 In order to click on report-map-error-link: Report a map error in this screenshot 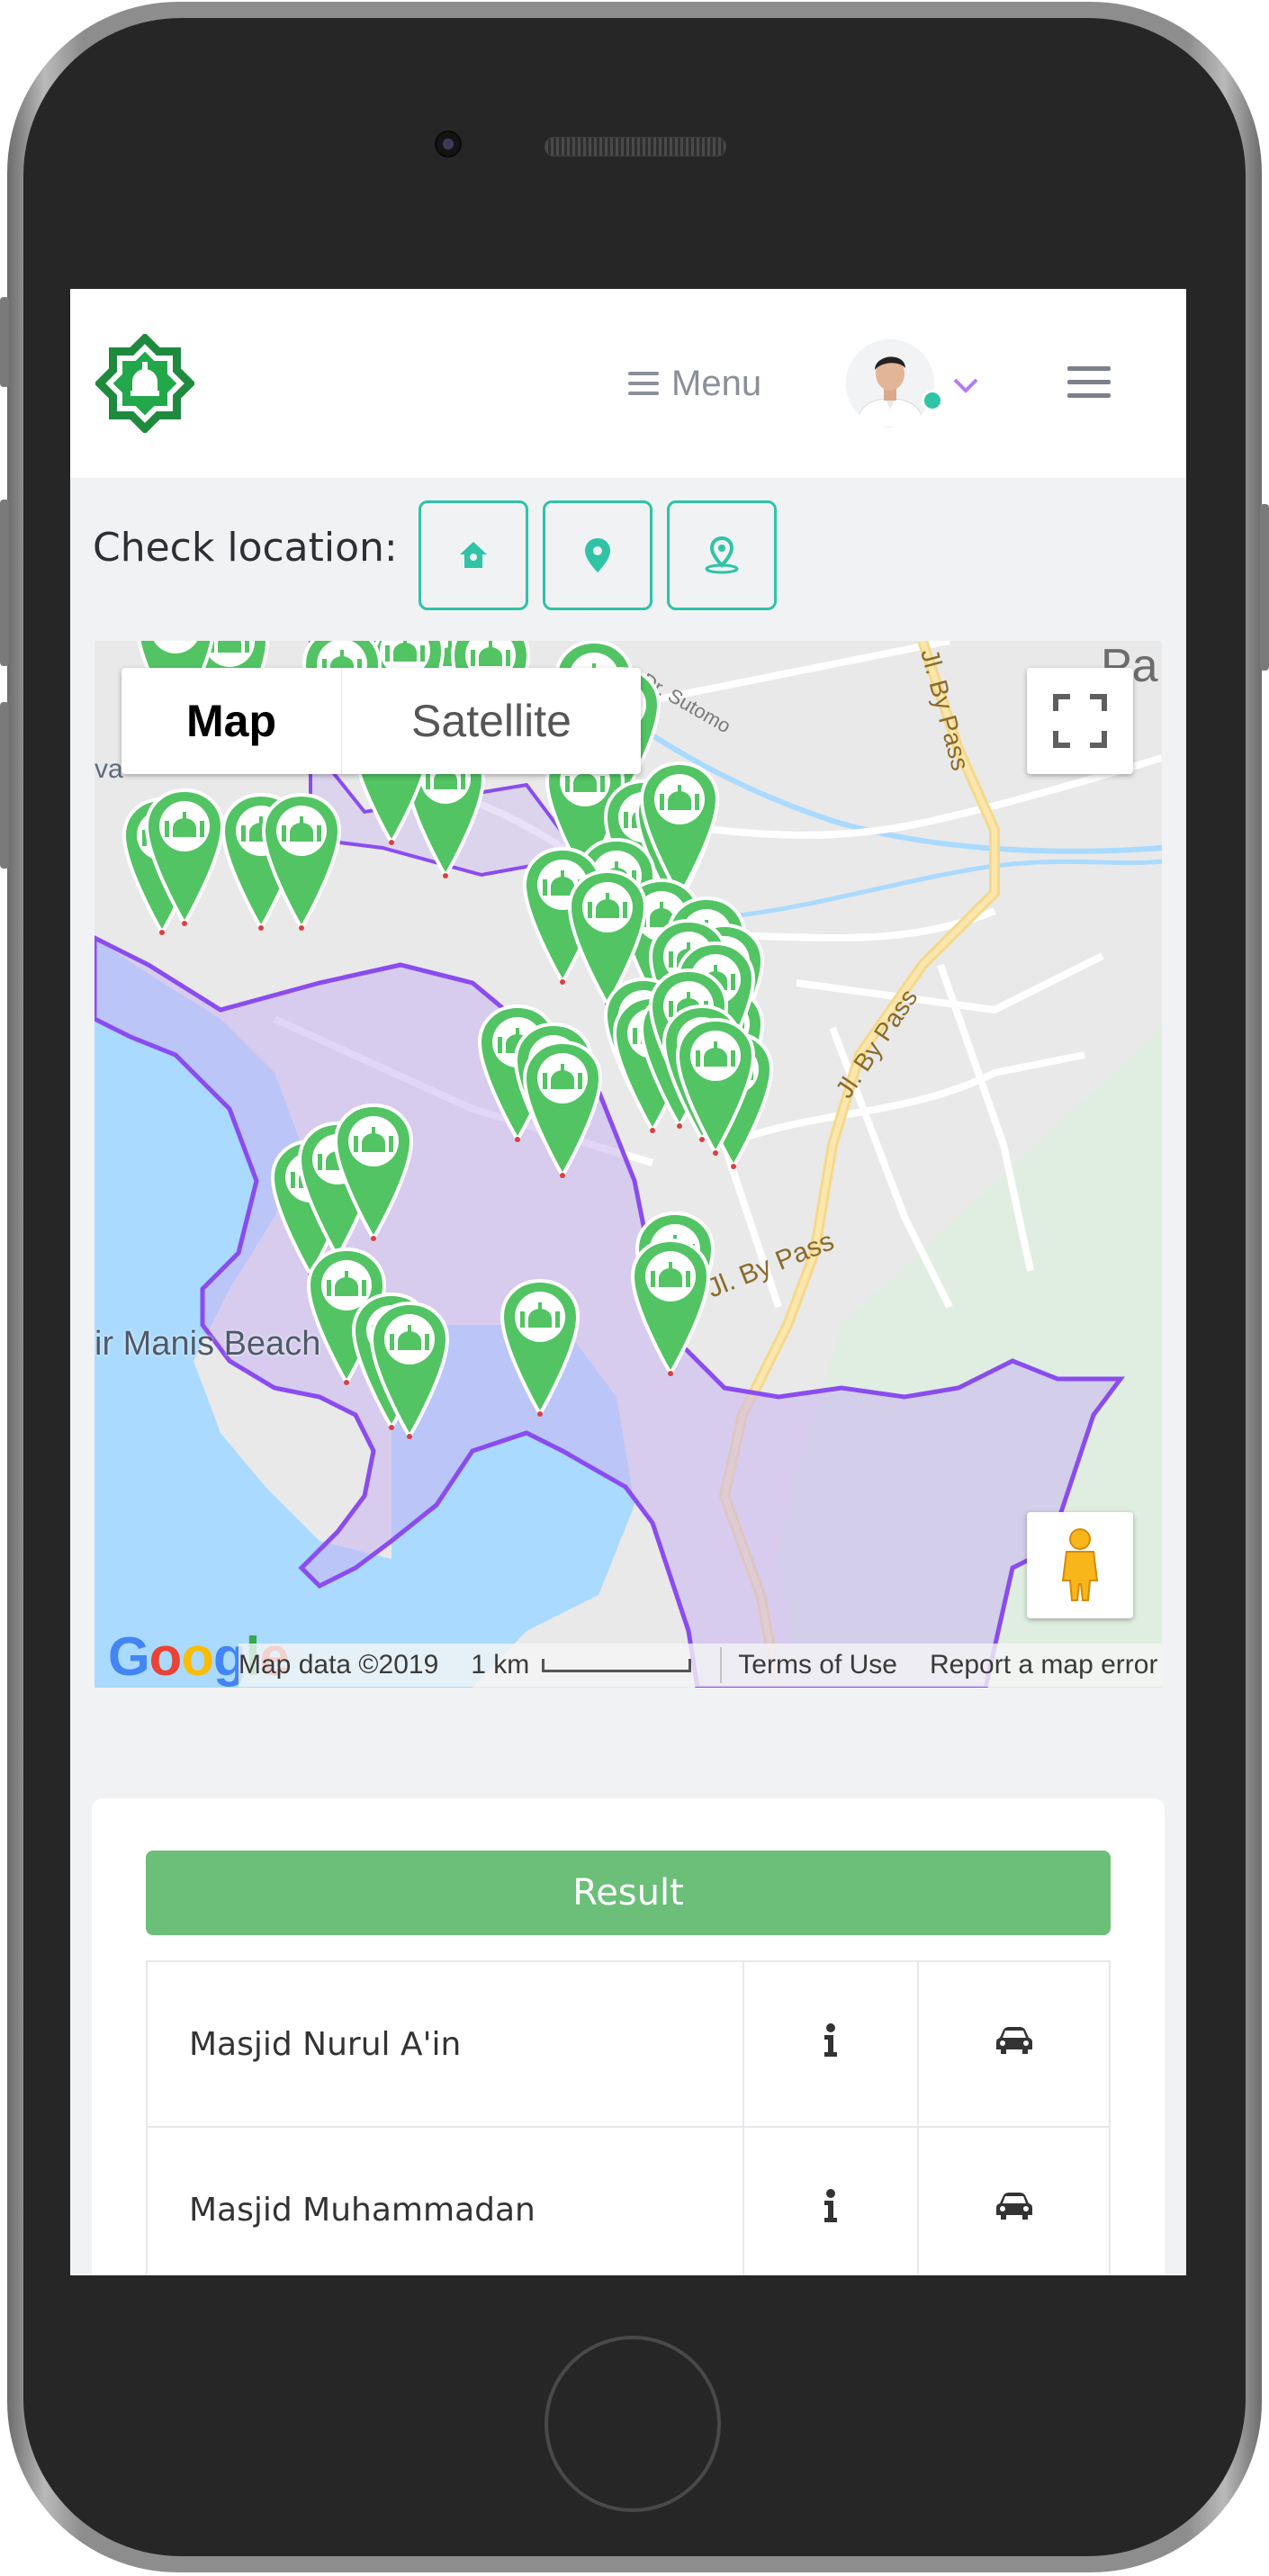, I will do `click(1044, 1665)`.